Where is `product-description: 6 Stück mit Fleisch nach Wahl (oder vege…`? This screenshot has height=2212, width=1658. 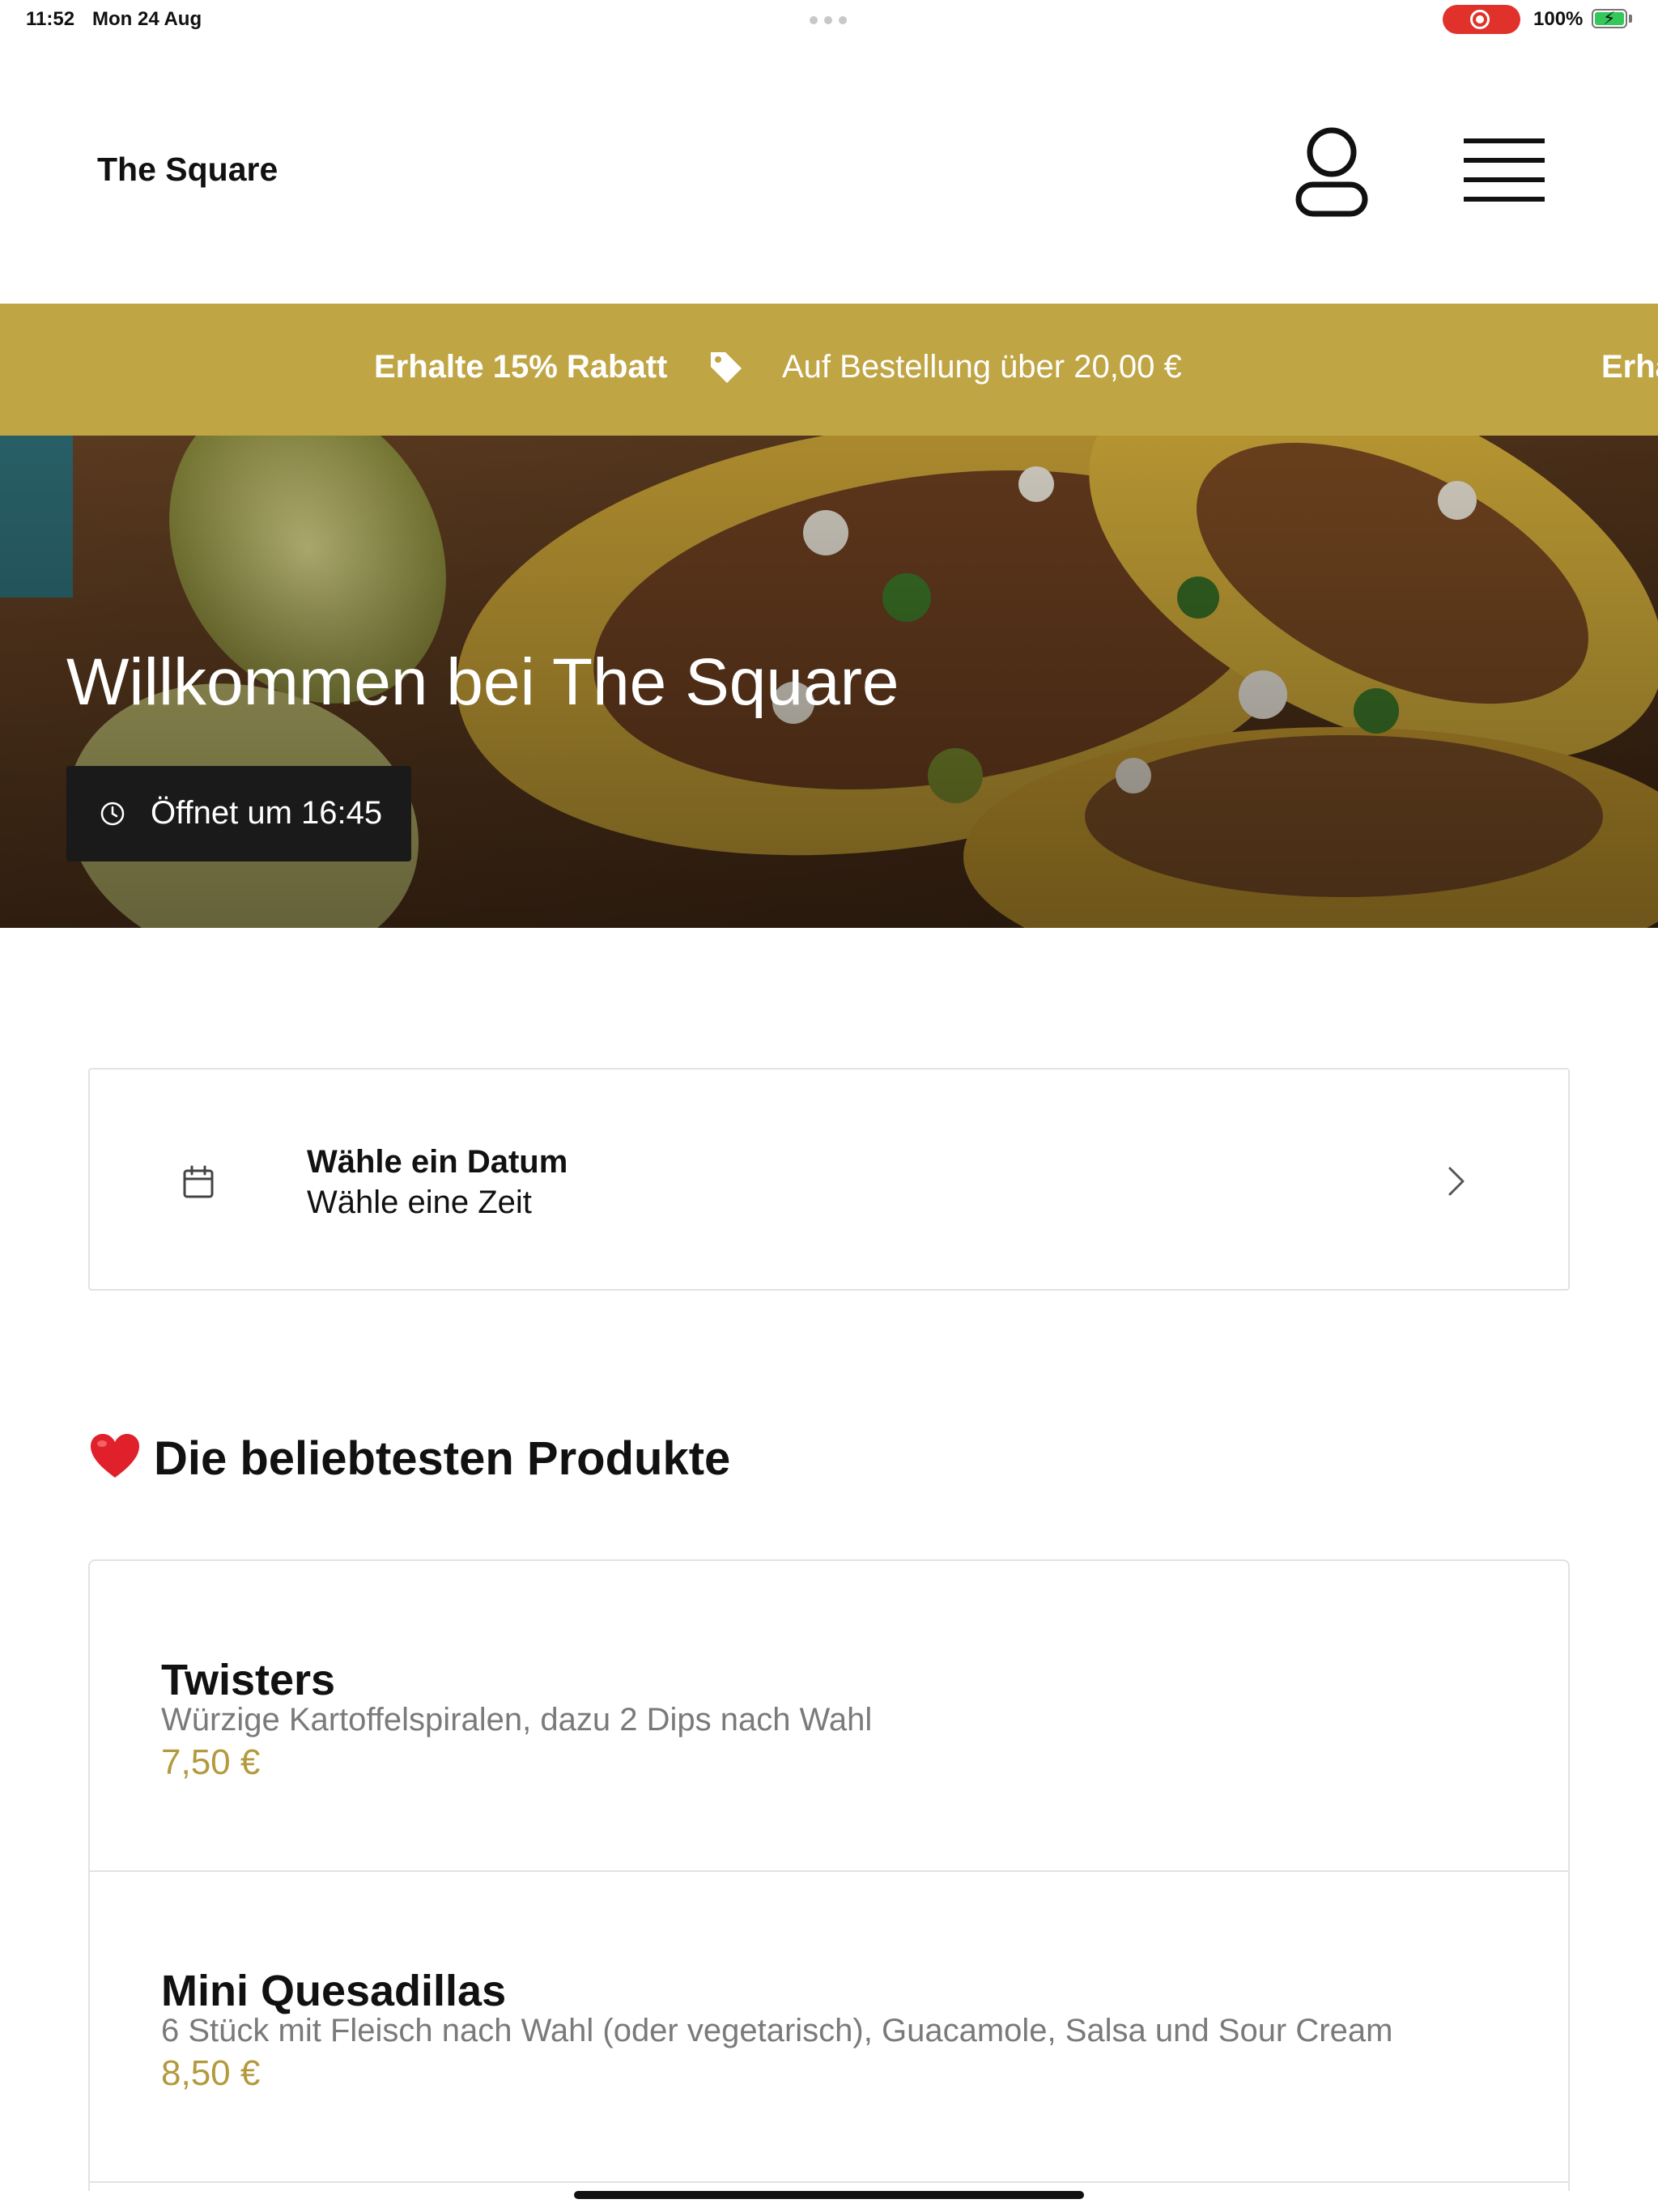
product-description: 6 Stück mit Fleisch nach Wahl (oder vege… is located at coordinates (777, 2031).